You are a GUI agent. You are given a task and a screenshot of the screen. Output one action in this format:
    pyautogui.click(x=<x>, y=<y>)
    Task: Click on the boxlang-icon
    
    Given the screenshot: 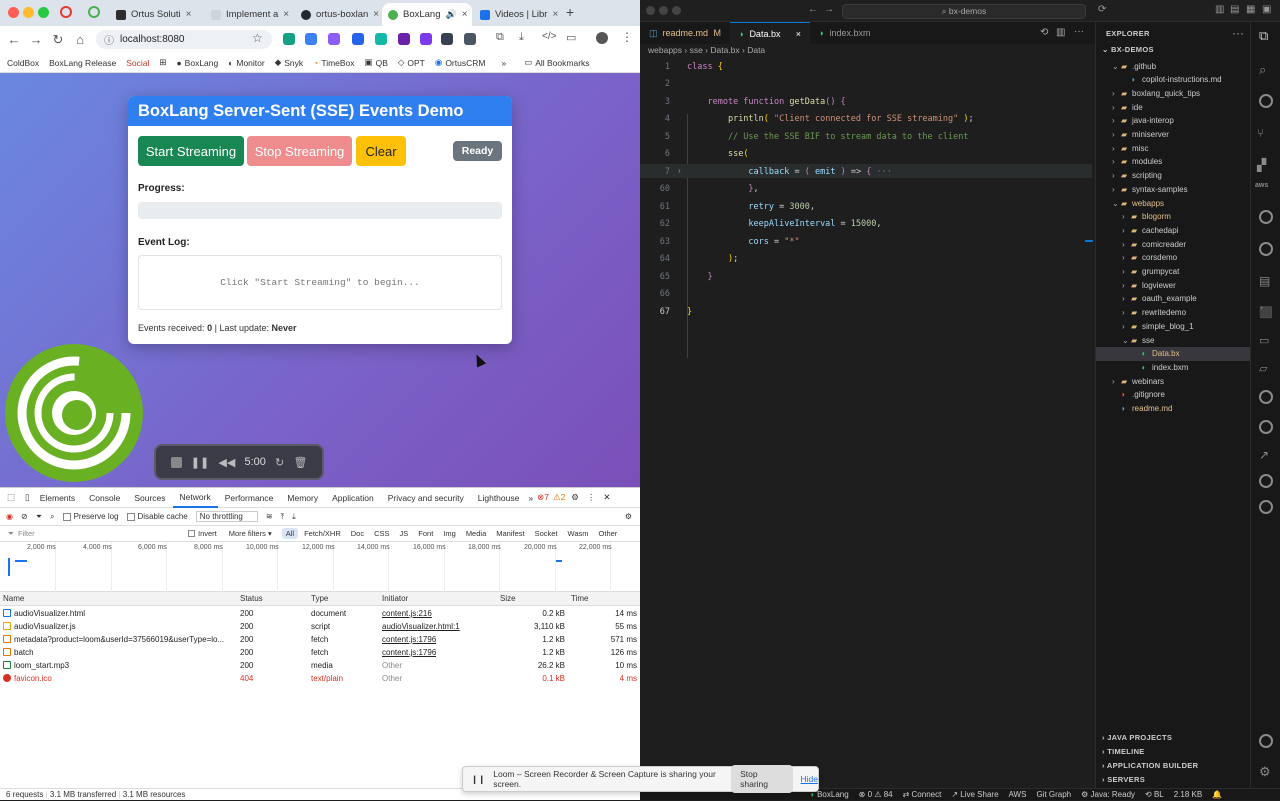 What is the action you would take?
    pyautogui.click(x=1266, y=101)
    